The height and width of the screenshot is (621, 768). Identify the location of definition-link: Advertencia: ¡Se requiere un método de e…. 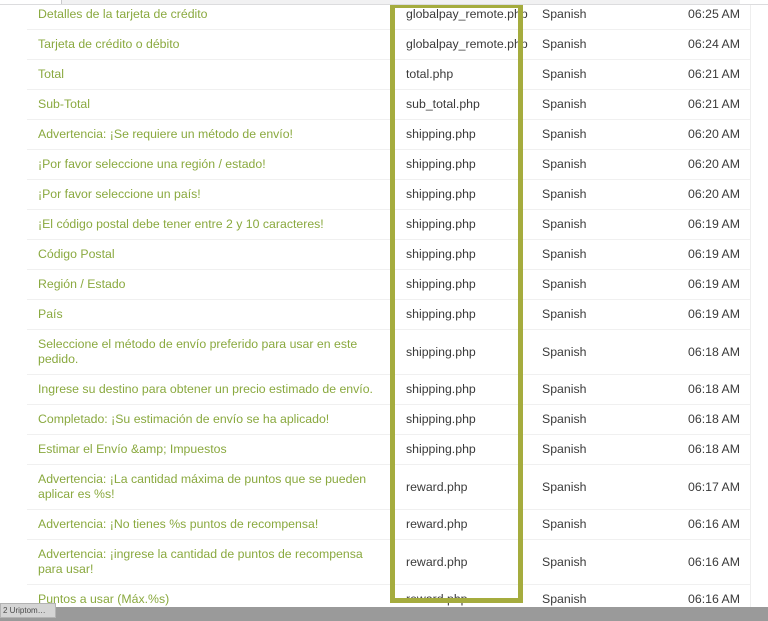
(165, 134).